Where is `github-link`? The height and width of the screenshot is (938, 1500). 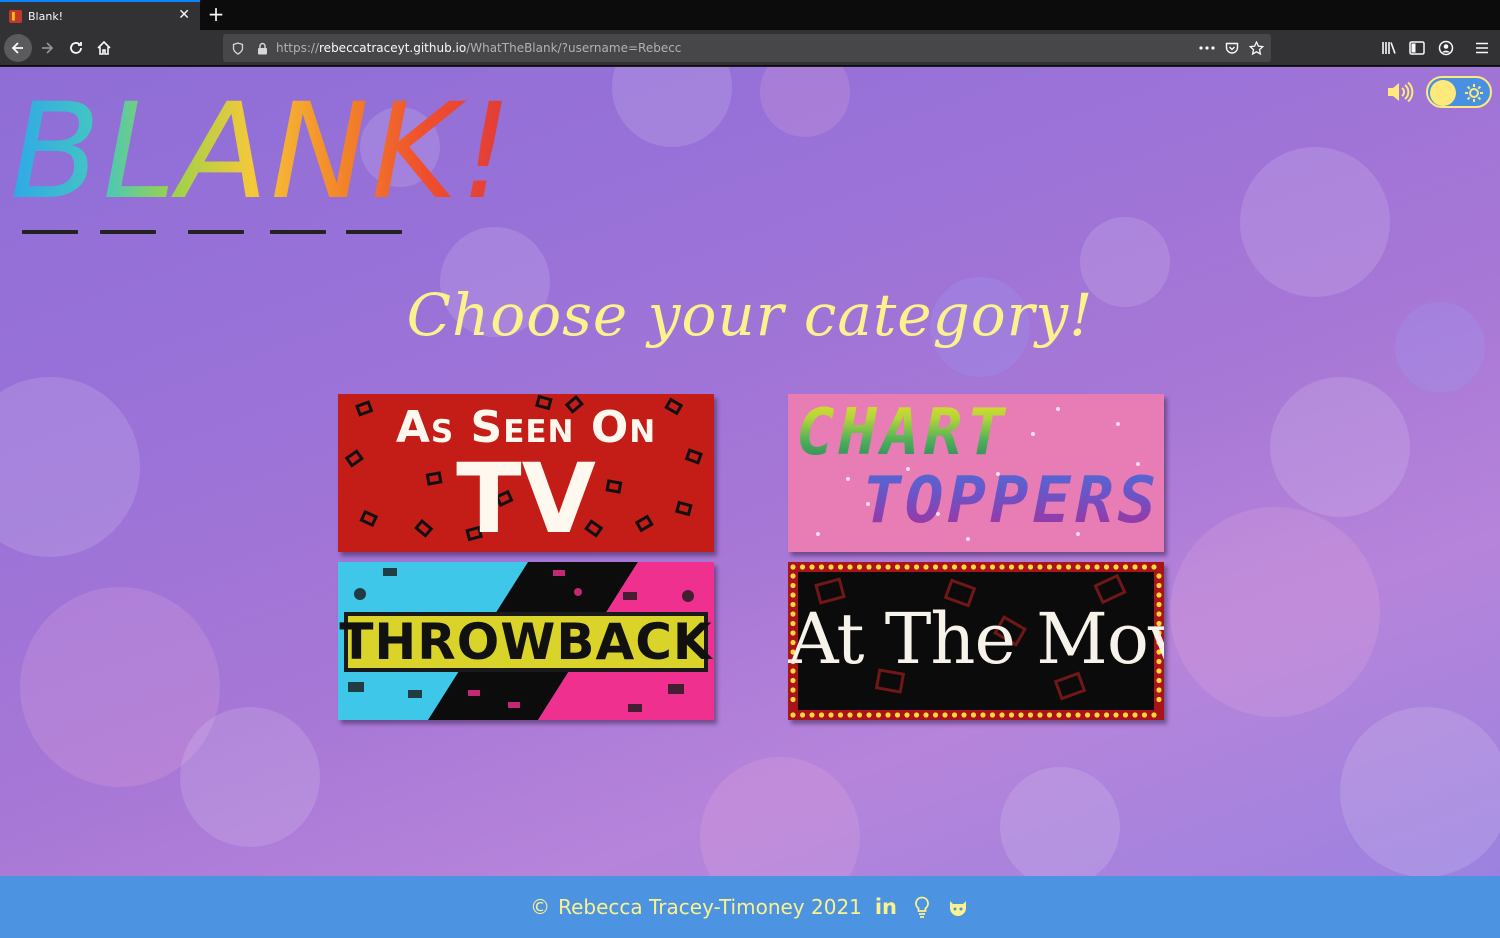
github-link is located at coordinates (958, 907).